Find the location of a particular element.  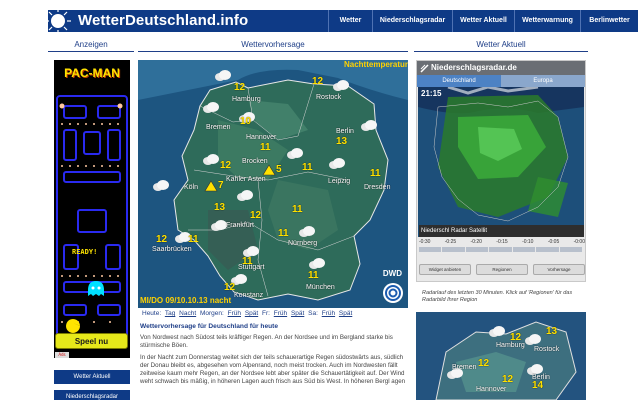

temp-label: 10 is located at coordinates (246, 121).